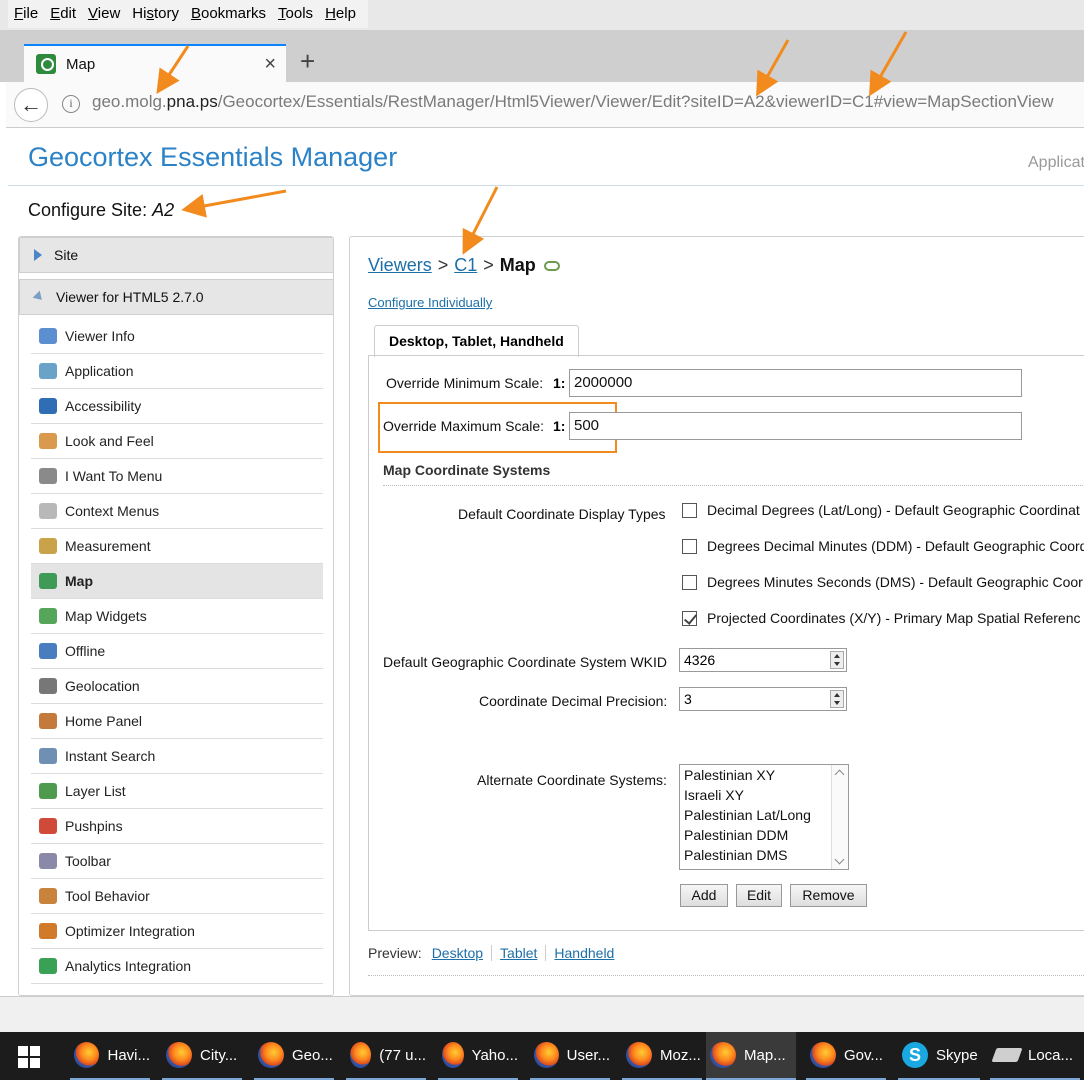 Image resolution: width=1084 pixels, height=1080 pixels. Describe the element at coordinates (177, 721) in the screenshot. I see `sidebar-item-home-panel: Home Panel` at that location.